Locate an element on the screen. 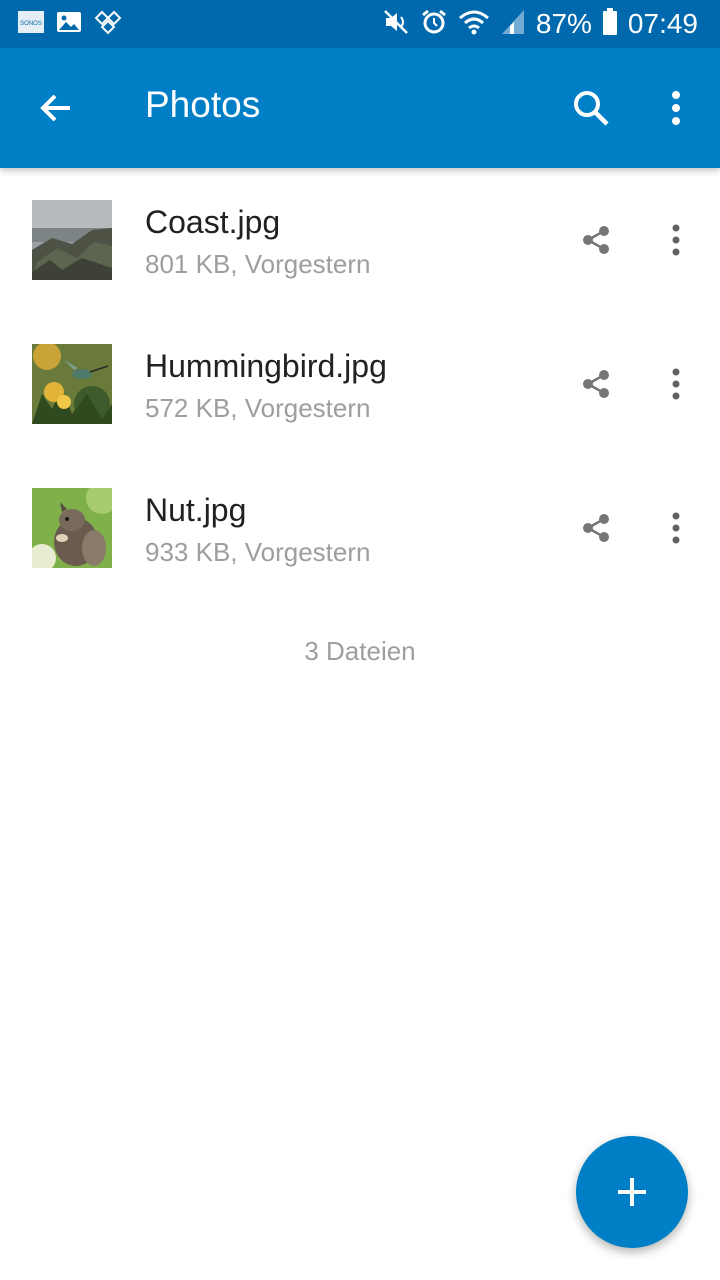  file-meta: 572 KB, Vorgestern is located at coordinates (258, 408).